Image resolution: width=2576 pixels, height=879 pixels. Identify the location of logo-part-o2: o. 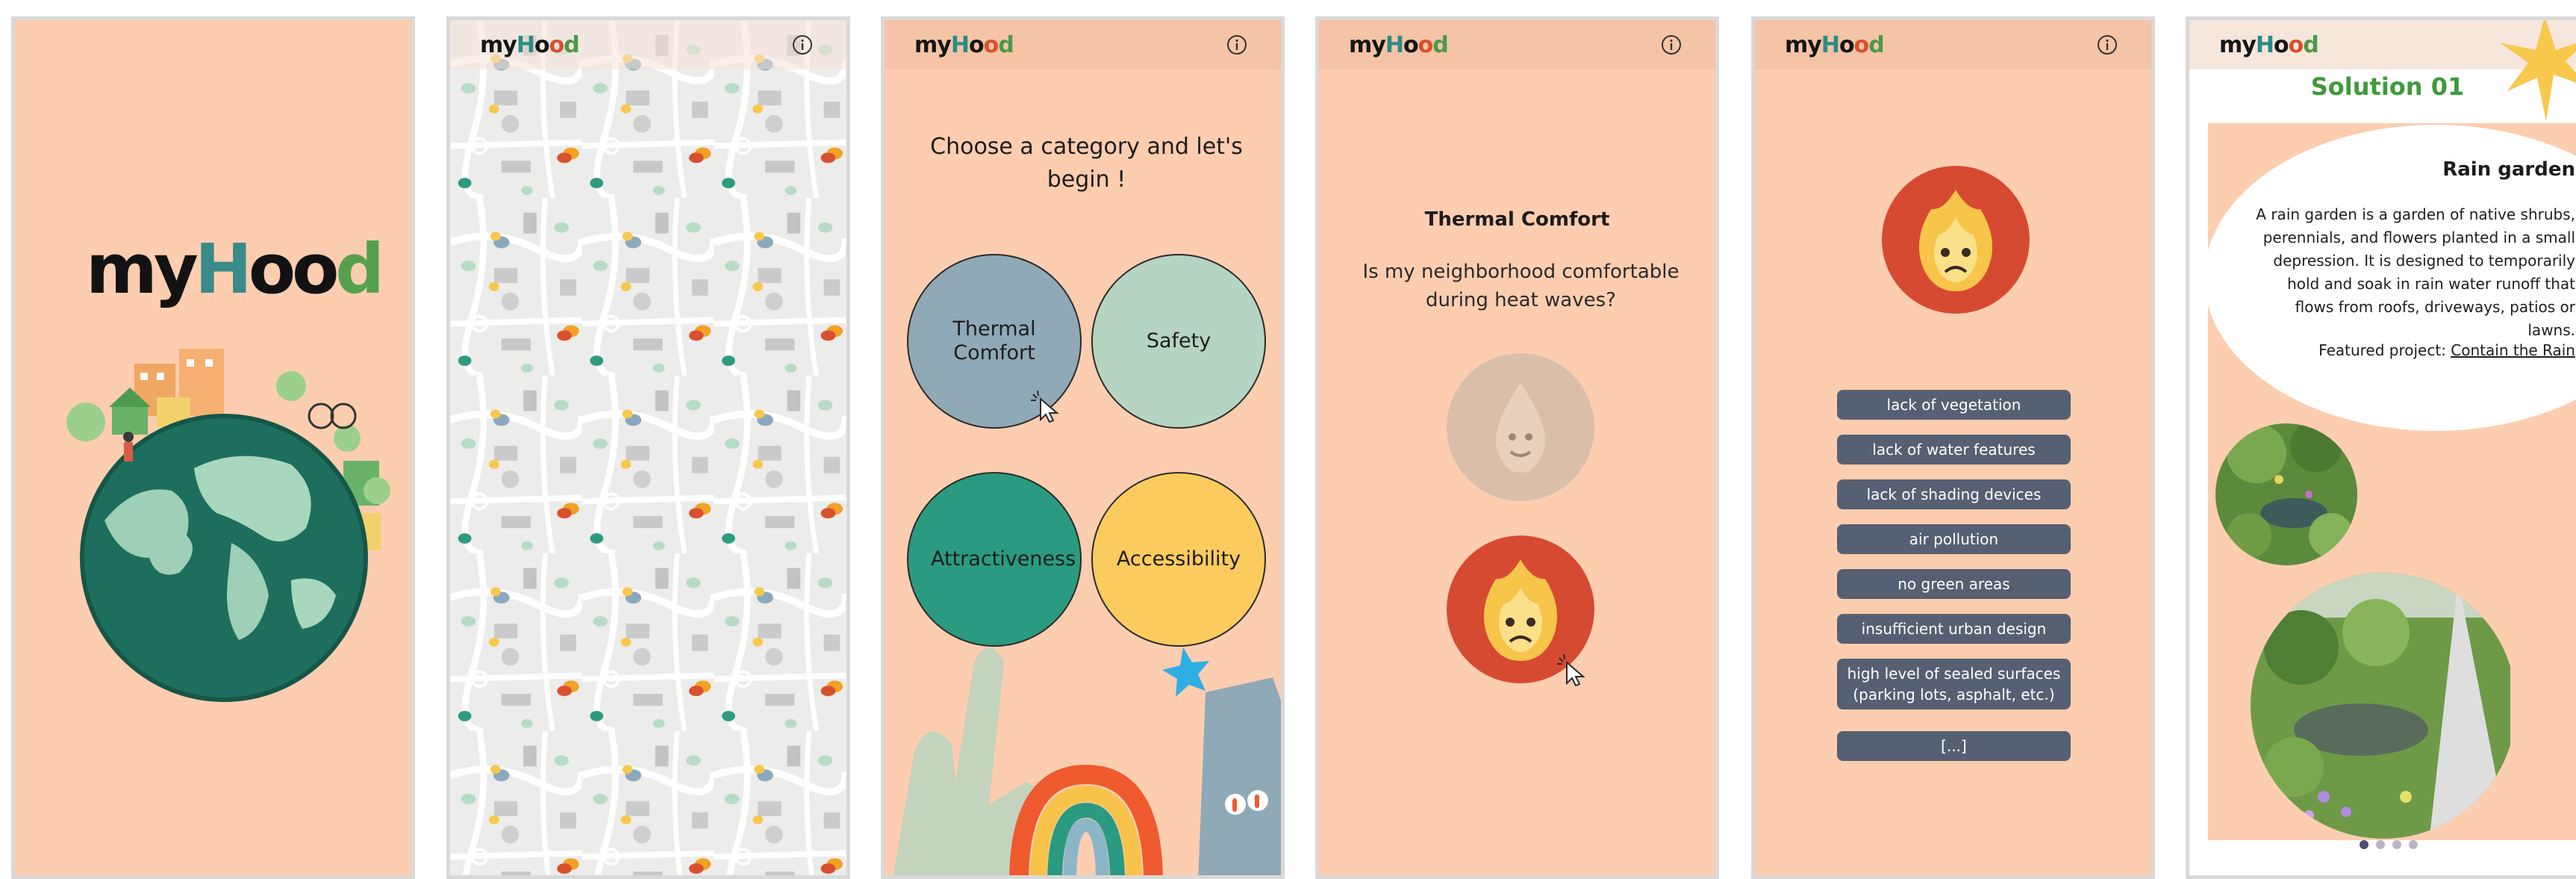
(315, 269).